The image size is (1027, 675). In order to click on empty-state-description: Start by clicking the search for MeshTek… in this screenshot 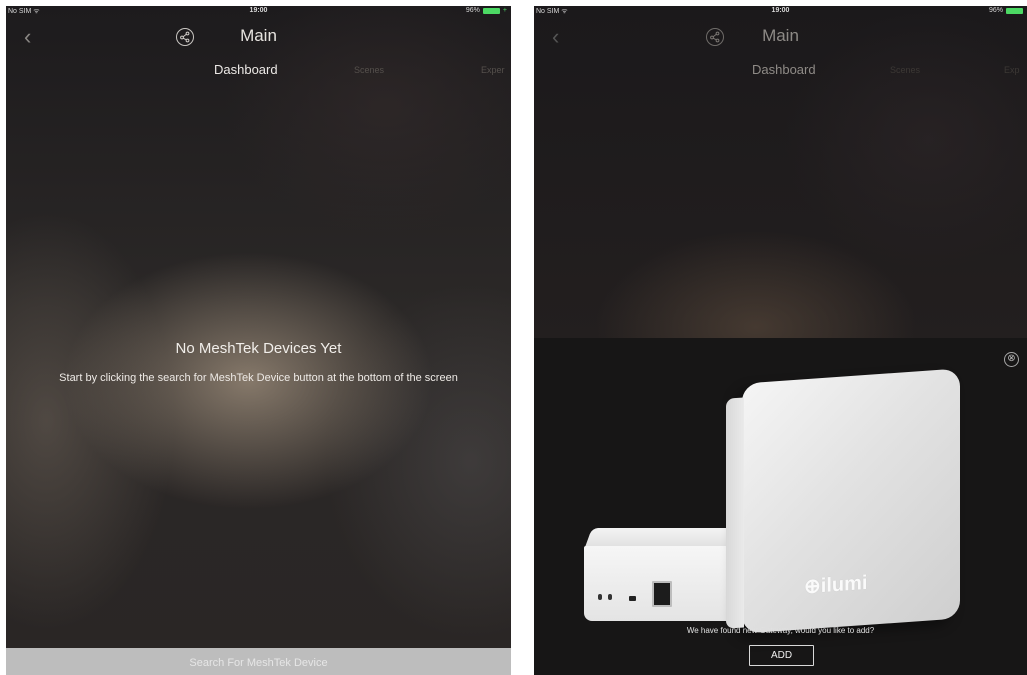, I will do `click(258, 378)`.